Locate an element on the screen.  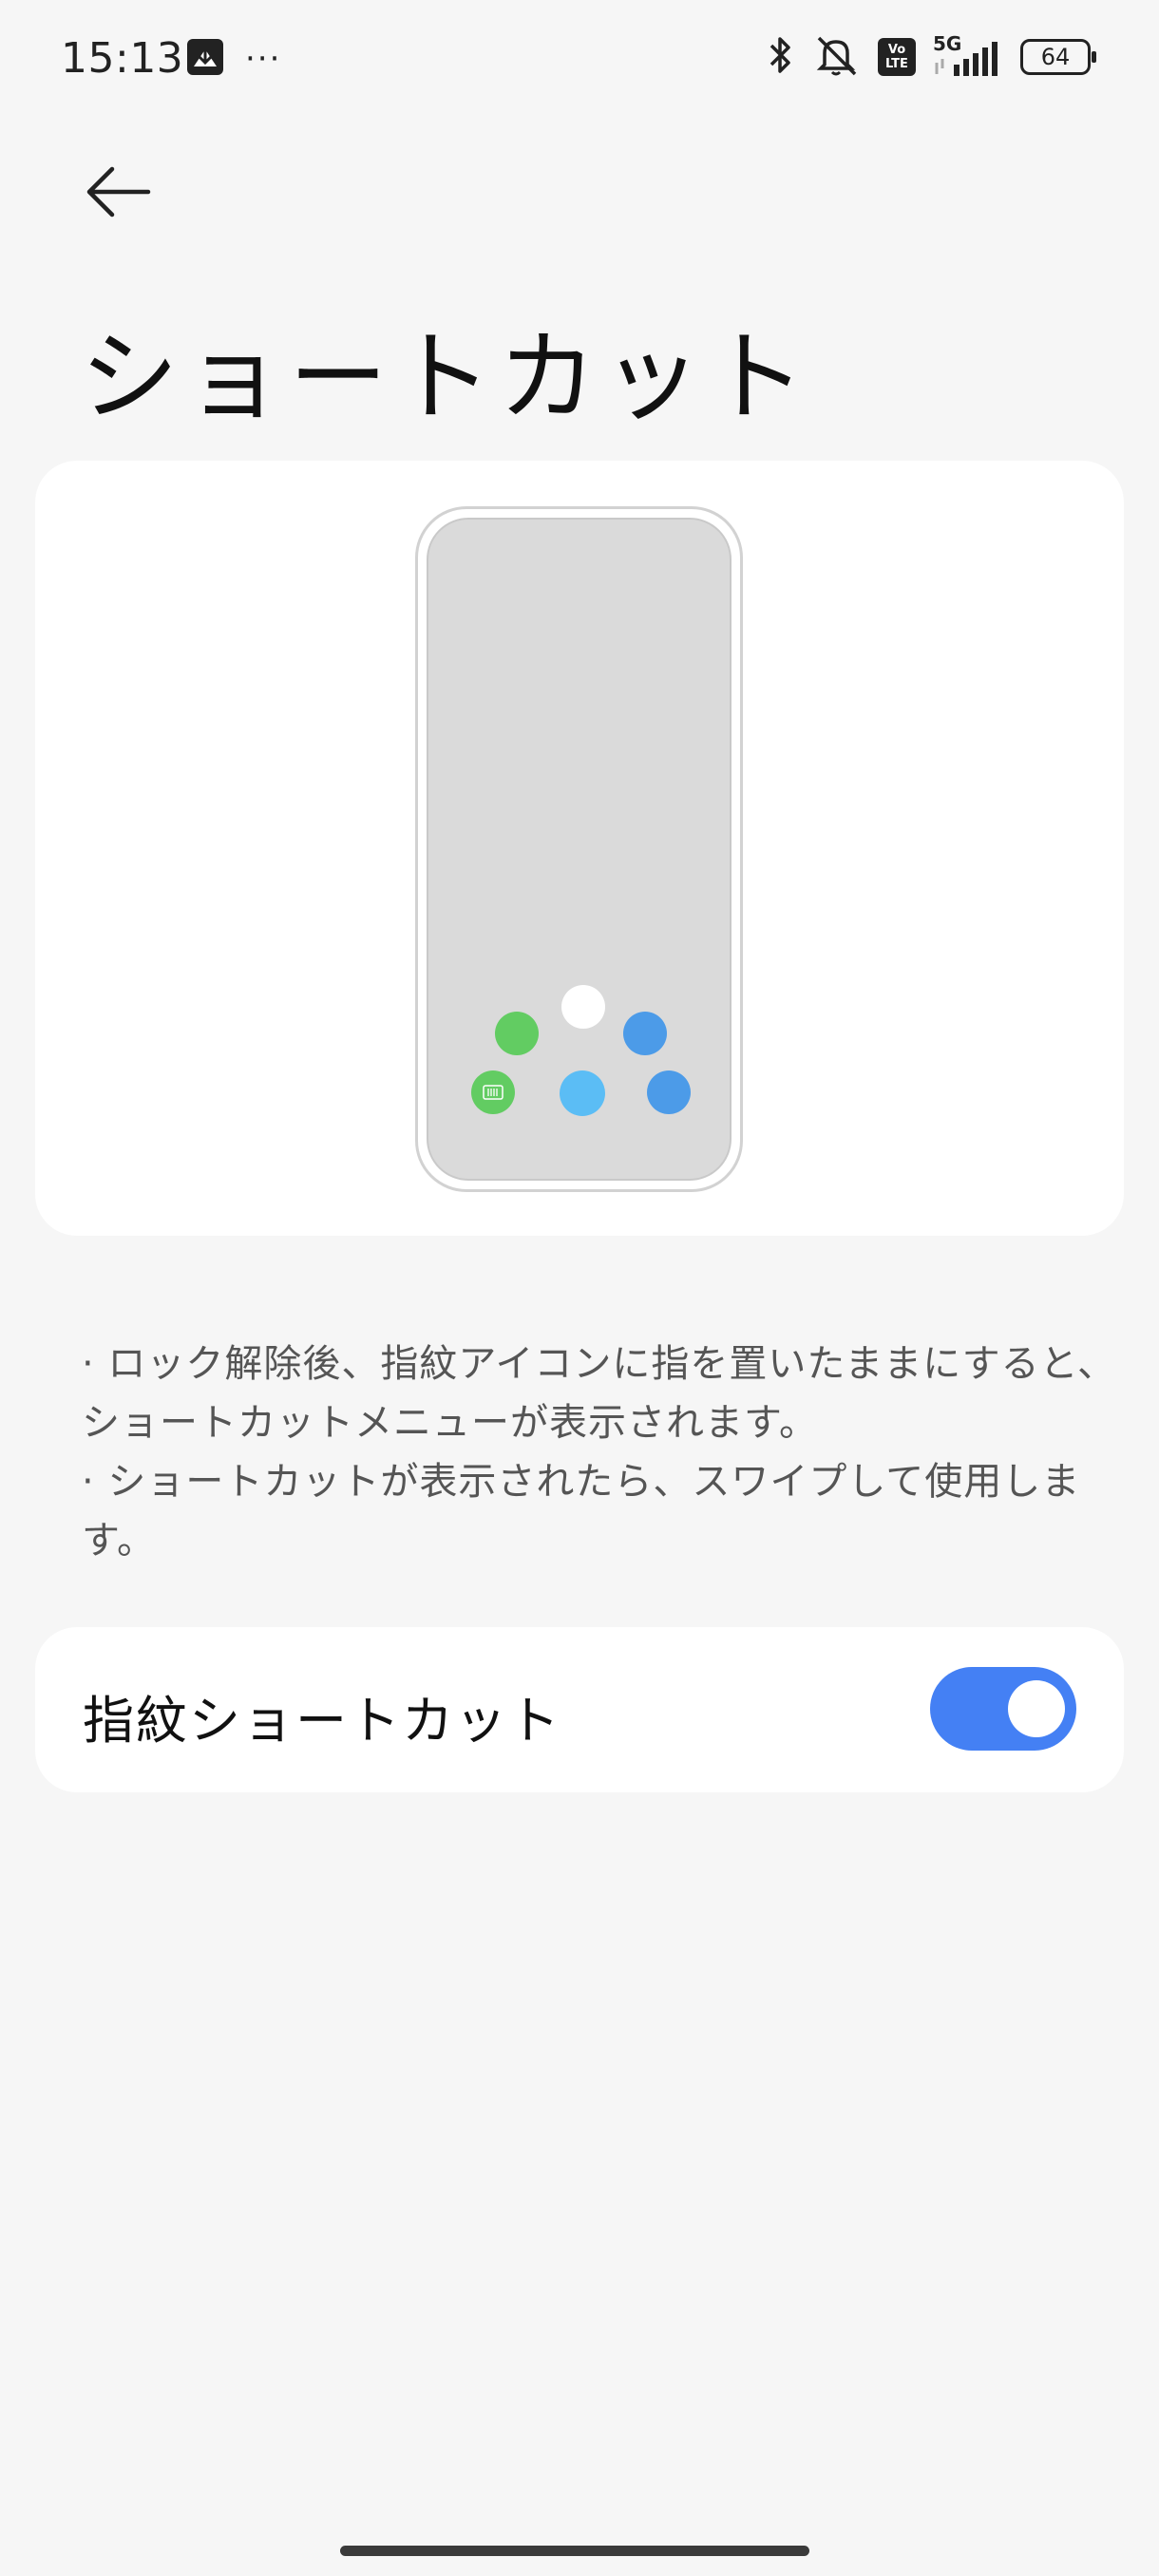
mute-bell-icon is located at coordinates (836, 57).